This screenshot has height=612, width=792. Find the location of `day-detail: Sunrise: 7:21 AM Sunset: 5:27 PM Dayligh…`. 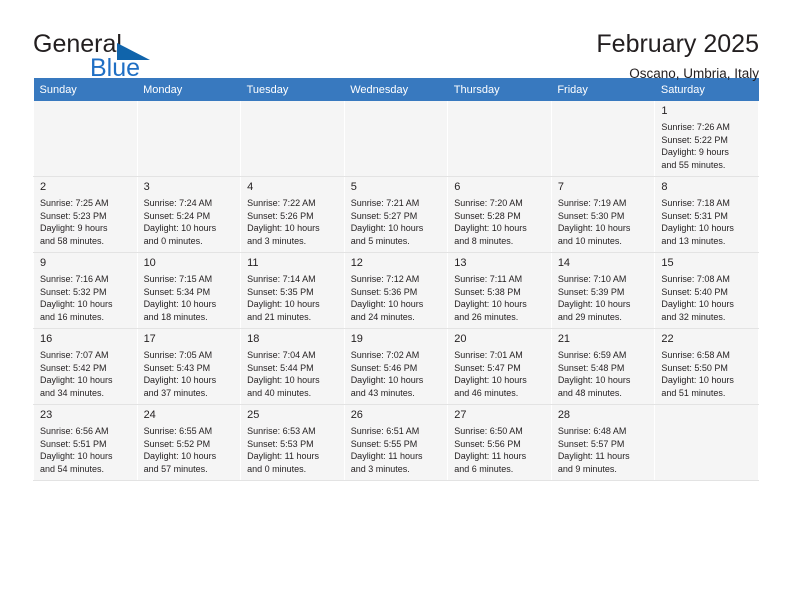

day-detail: Sunrise: 7:21 AM Sunset: 5:27 PM Dayligh… is located at coordinates (387, 222).